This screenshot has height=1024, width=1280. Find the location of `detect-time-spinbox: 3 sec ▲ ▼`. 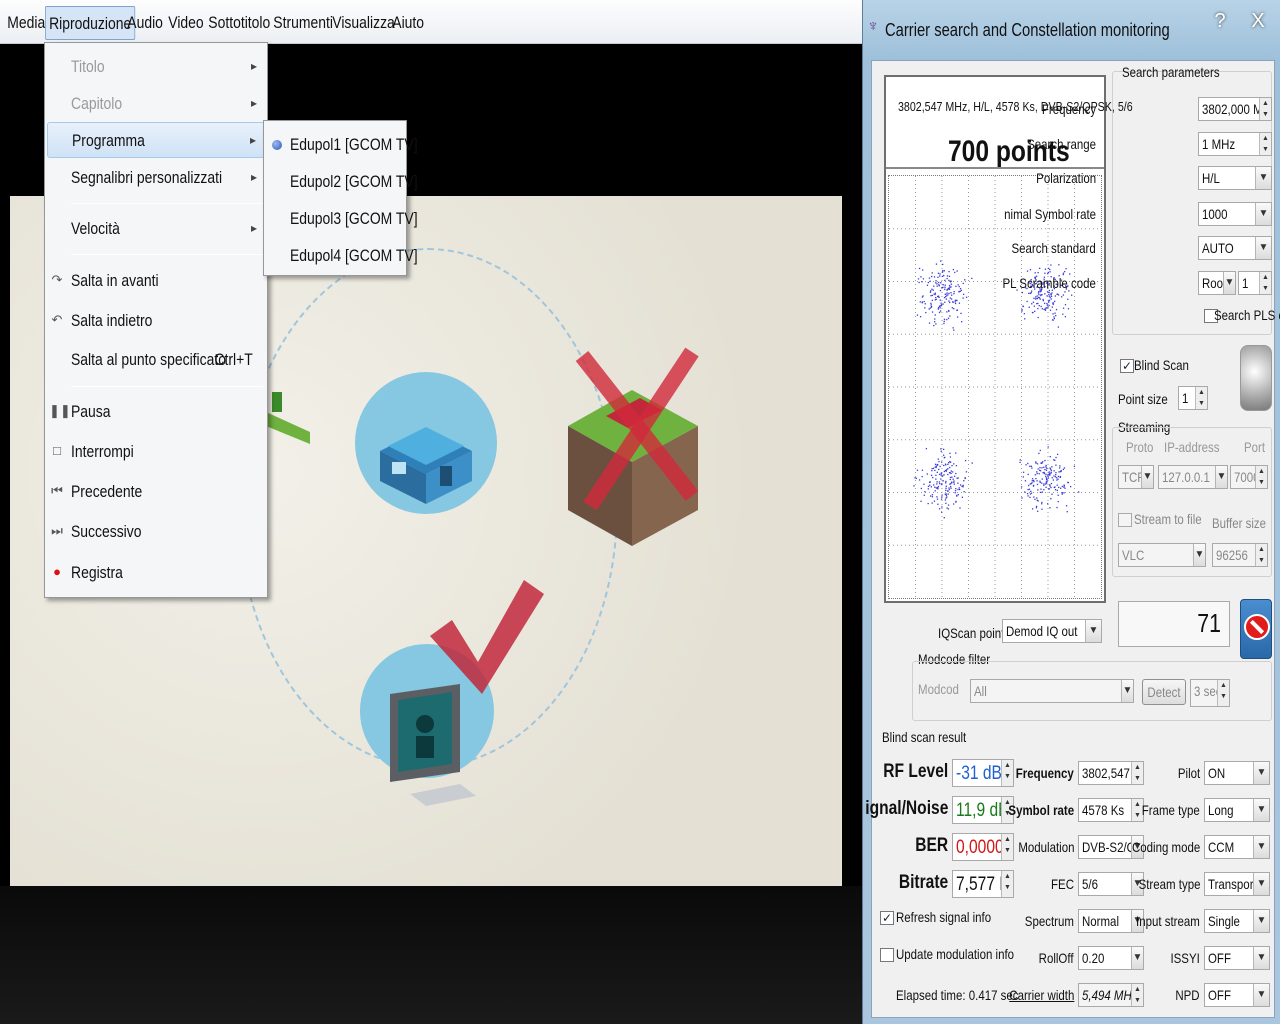

detect-time-spinbox: 3 sec ▲ ▼ is located at coordinates (1210, 693).